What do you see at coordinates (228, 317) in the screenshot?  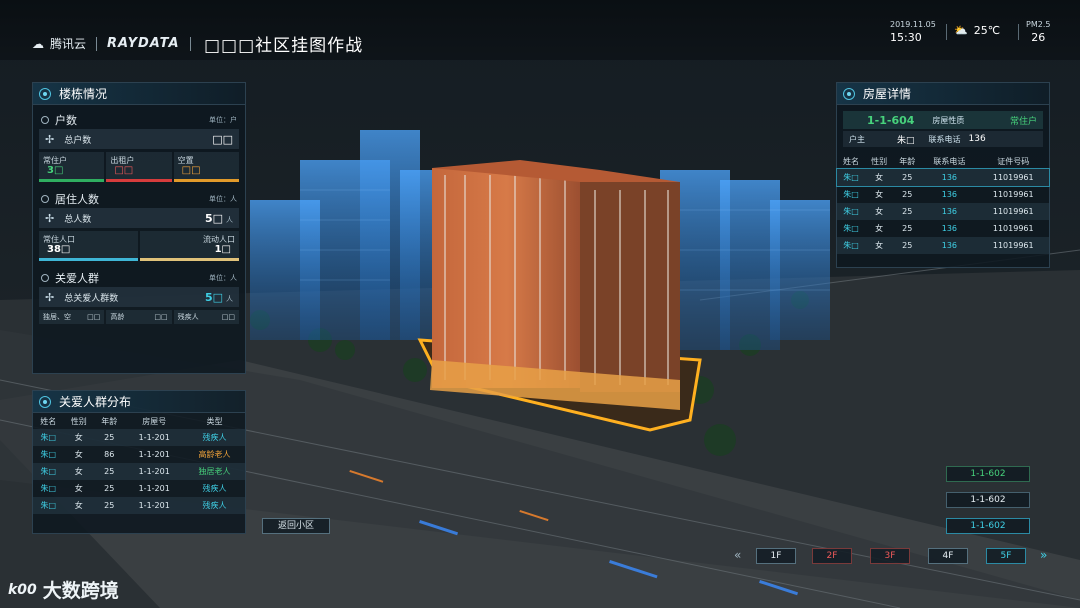 I see `disabled-value: □□` at bounding box center [228, 317].